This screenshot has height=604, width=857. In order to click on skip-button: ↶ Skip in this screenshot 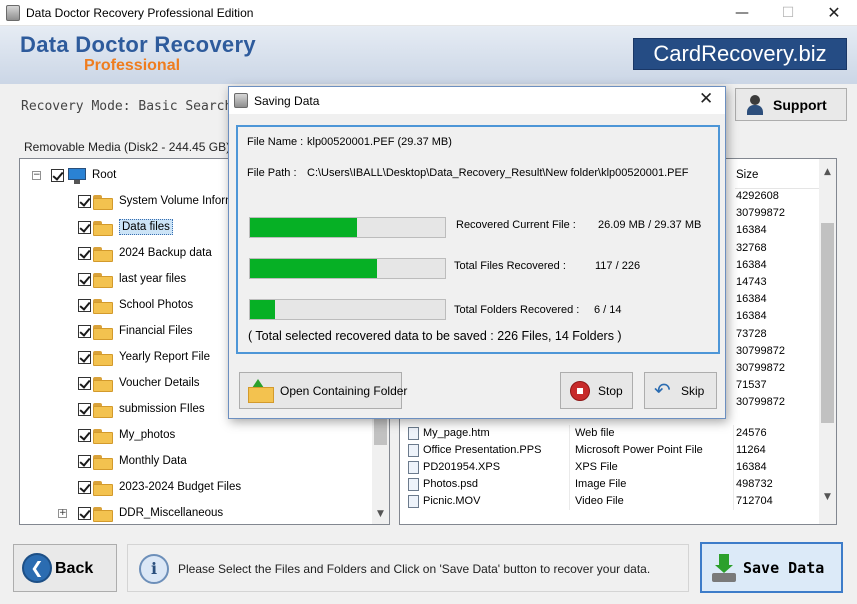, I will do `click(680, 390)`.